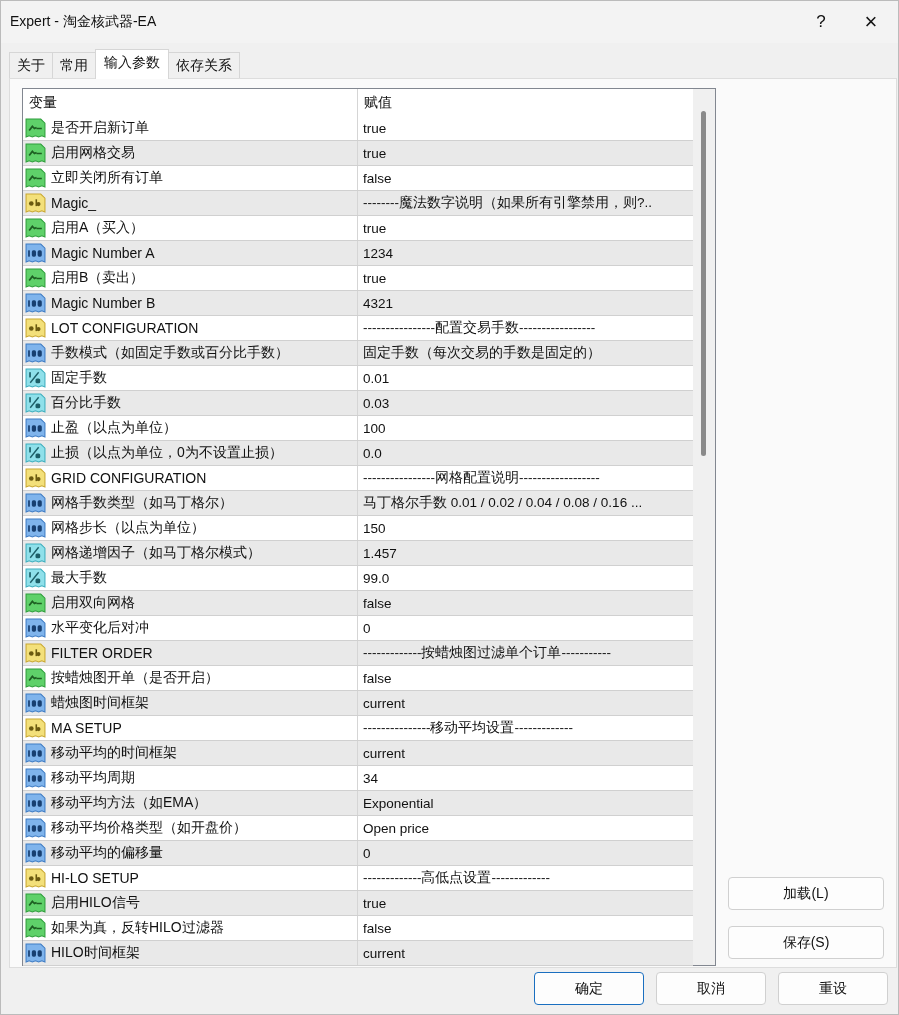 The width and height of the screenshot is (899, 1015). Describe the element at coordinates (372, 453) in the screenshot. I see `parameter-value: 0.0` at that location.